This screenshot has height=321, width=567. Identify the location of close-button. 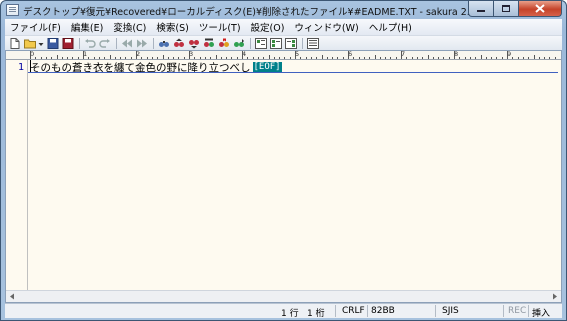
(540, 9).